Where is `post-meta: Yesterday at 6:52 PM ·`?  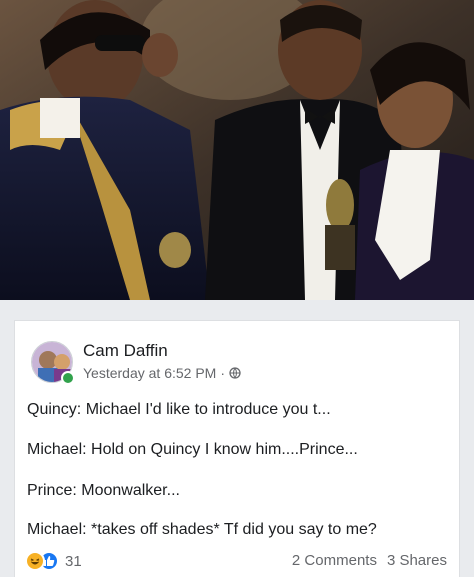
post-meta: Yesterday at 6:52 PM · is located at coordinates (162, 373).